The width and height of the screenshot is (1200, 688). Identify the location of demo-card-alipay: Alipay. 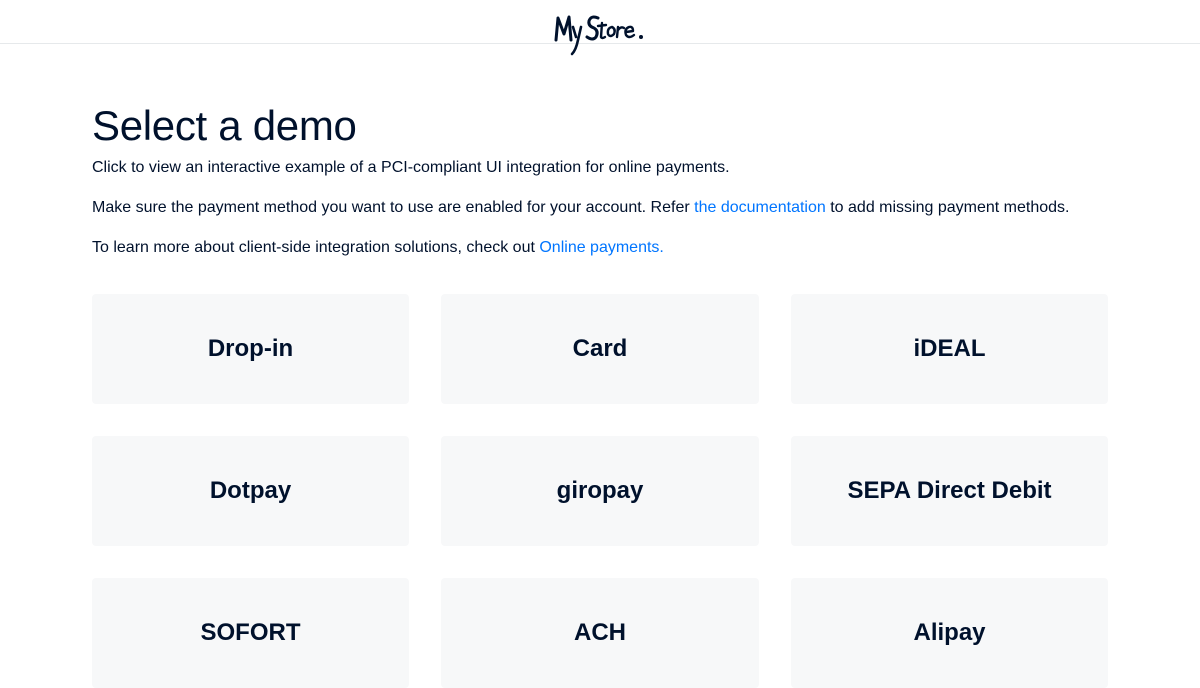
(949, 633).